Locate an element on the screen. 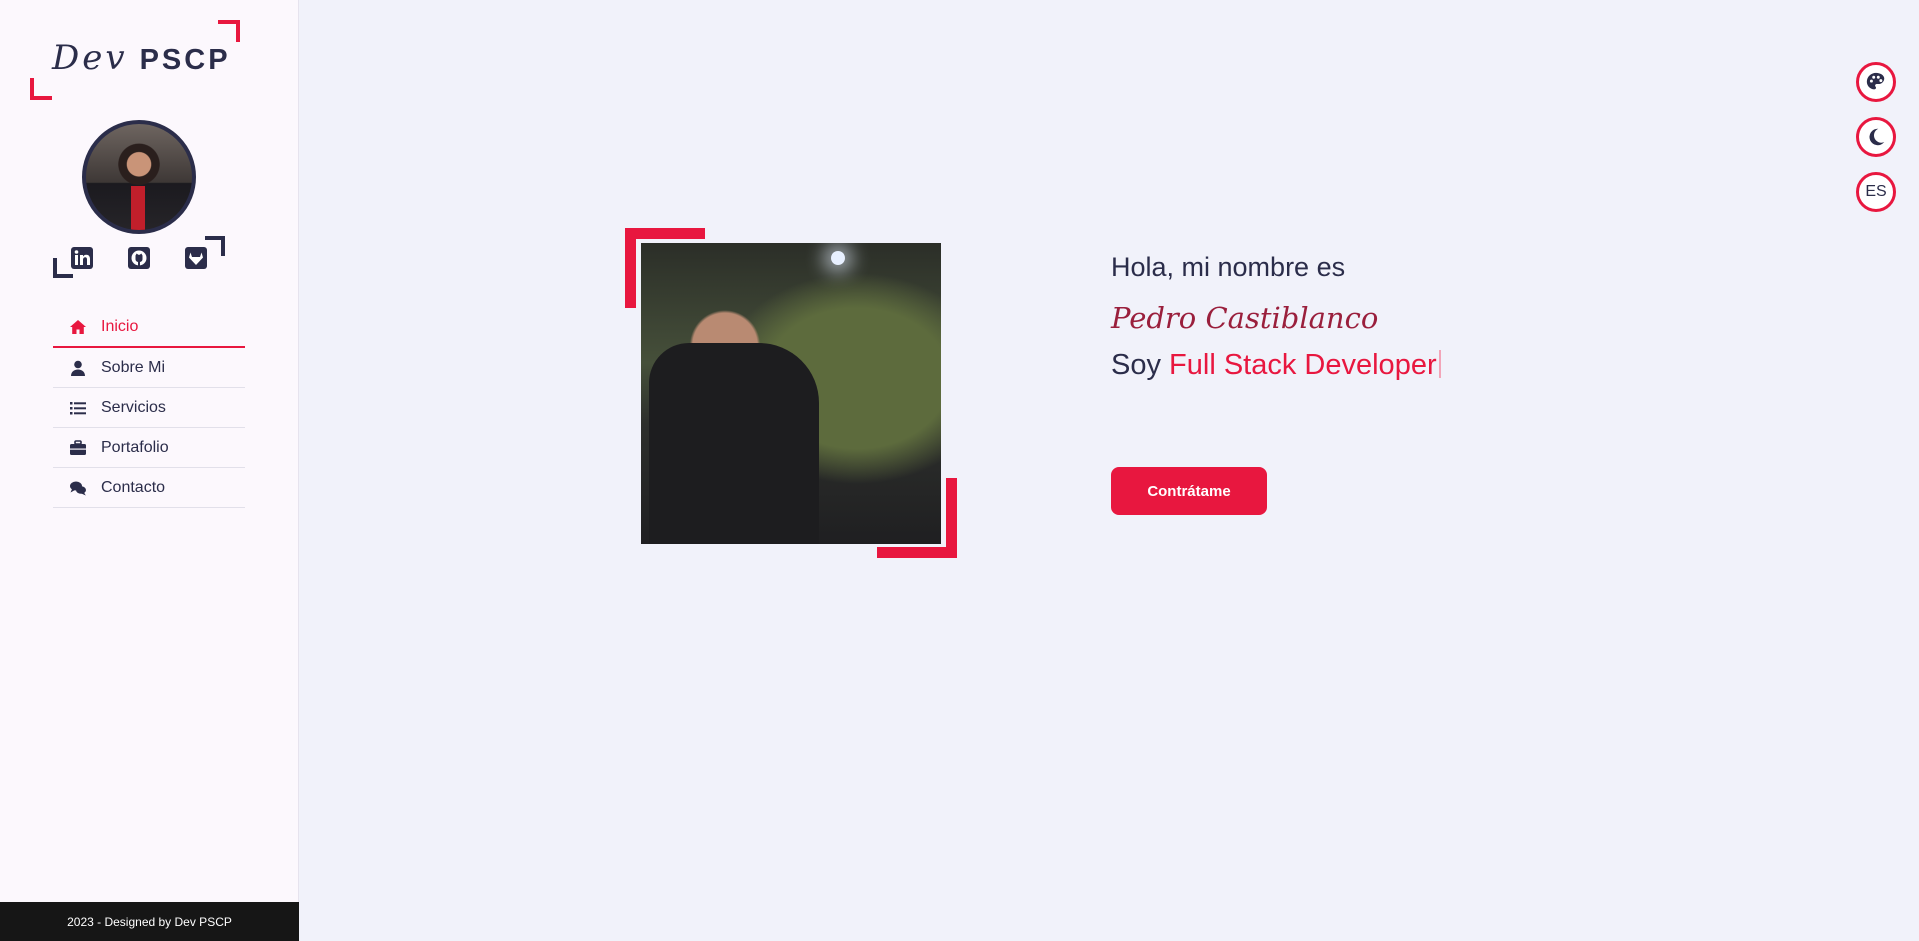 The width and height of the screenshot is (1919, 941). social-links is located at coordinates (139, 257).